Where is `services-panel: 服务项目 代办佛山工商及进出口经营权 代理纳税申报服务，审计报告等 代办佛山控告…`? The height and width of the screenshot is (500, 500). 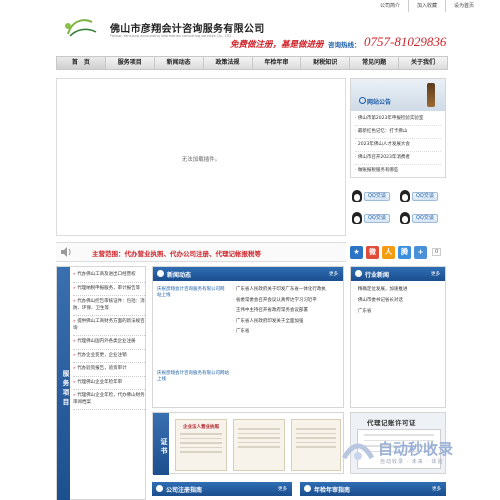
services-panel: 服务项目 代办佛山工商及进出口经营权 代理纳税申报服务，审计报告等 代办佛山控告… is located at coordinates (101, 383).